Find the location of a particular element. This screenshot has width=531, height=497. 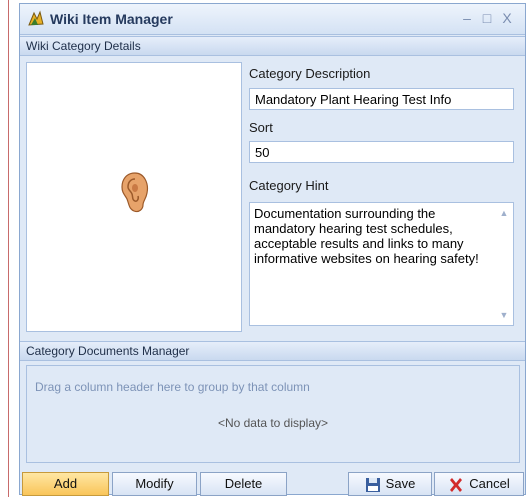

category-description-label: Category Description is located at coordinates (310, 73).